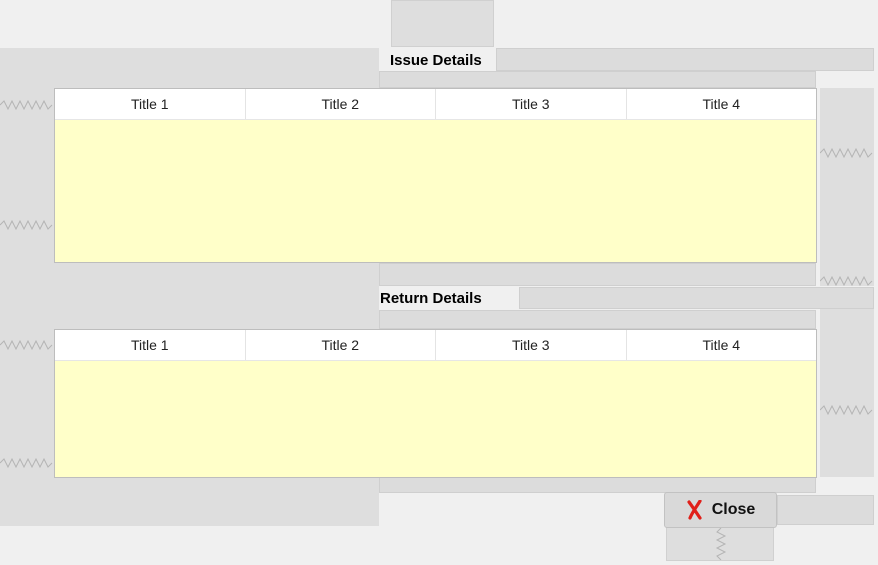 This screenshot has width=878, height=565. What do you see at coordinates (696, 298) in the screenshot?
I see `return-header-strip` at bounding box center [696, 298].